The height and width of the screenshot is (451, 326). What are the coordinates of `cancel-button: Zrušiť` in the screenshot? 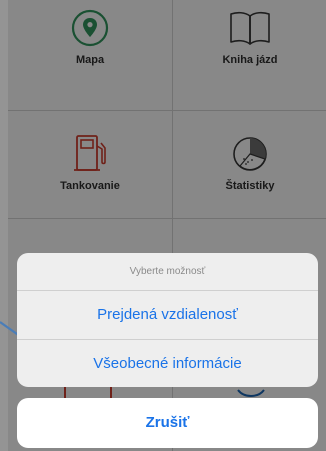 It's located at (167, 423).